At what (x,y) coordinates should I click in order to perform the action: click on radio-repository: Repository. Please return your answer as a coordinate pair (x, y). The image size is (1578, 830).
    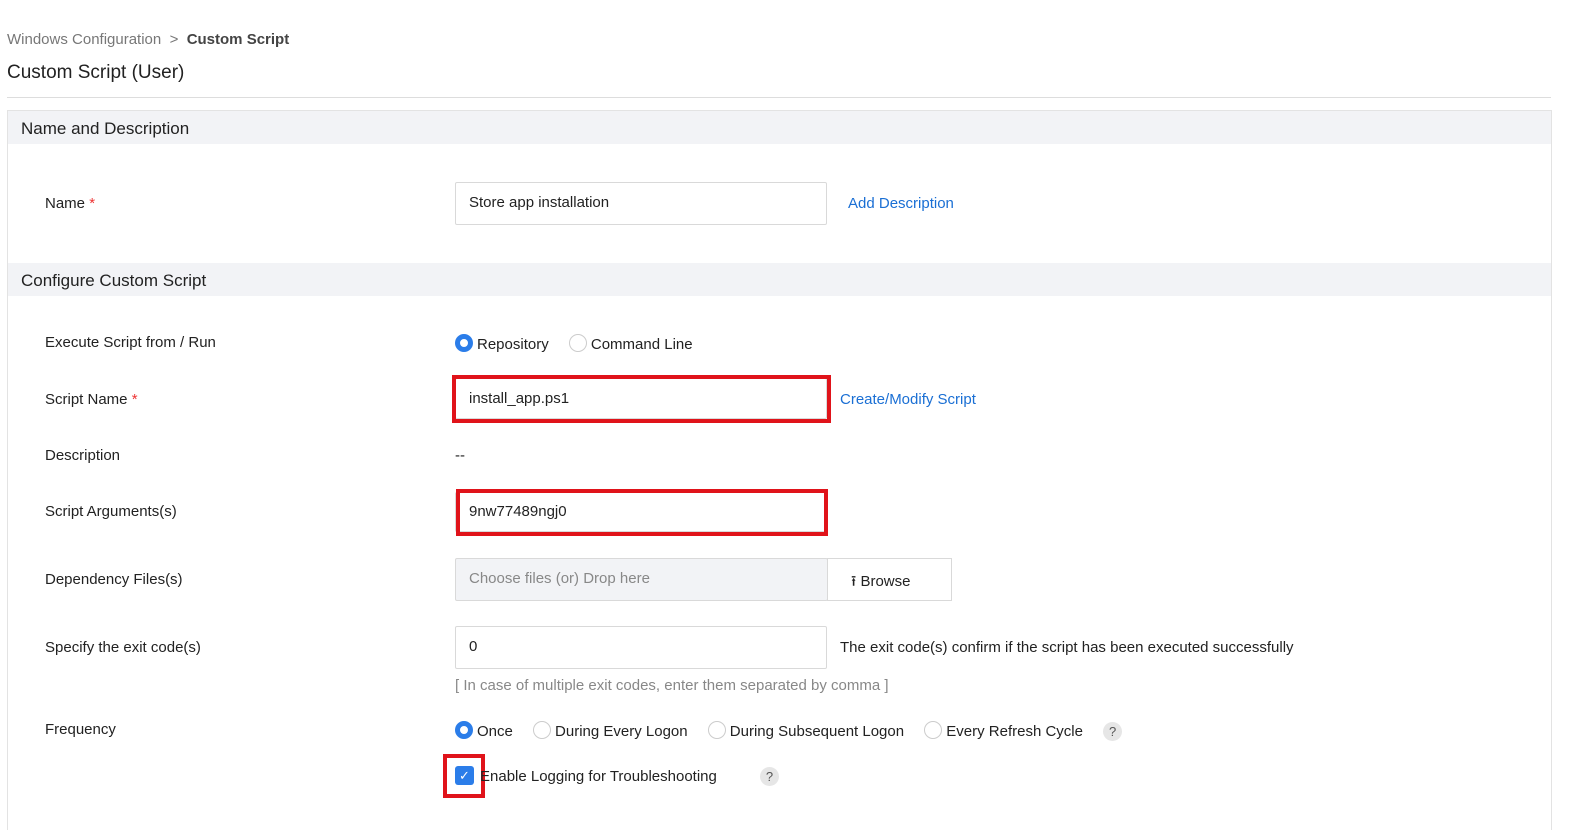
    Looking at the image, I should click on (502, 343).